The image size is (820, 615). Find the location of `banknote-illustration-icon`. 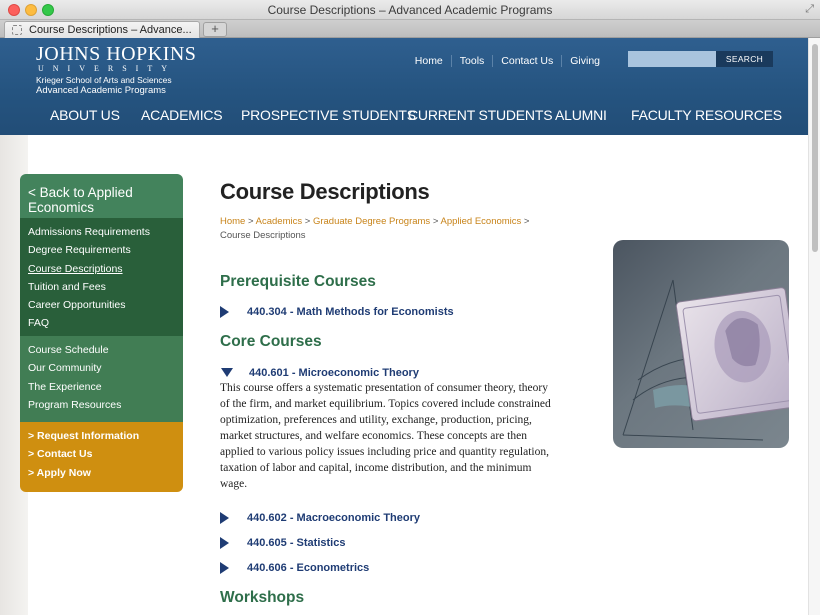

banknote-illustration-icon is located at coordinates (705, 360).